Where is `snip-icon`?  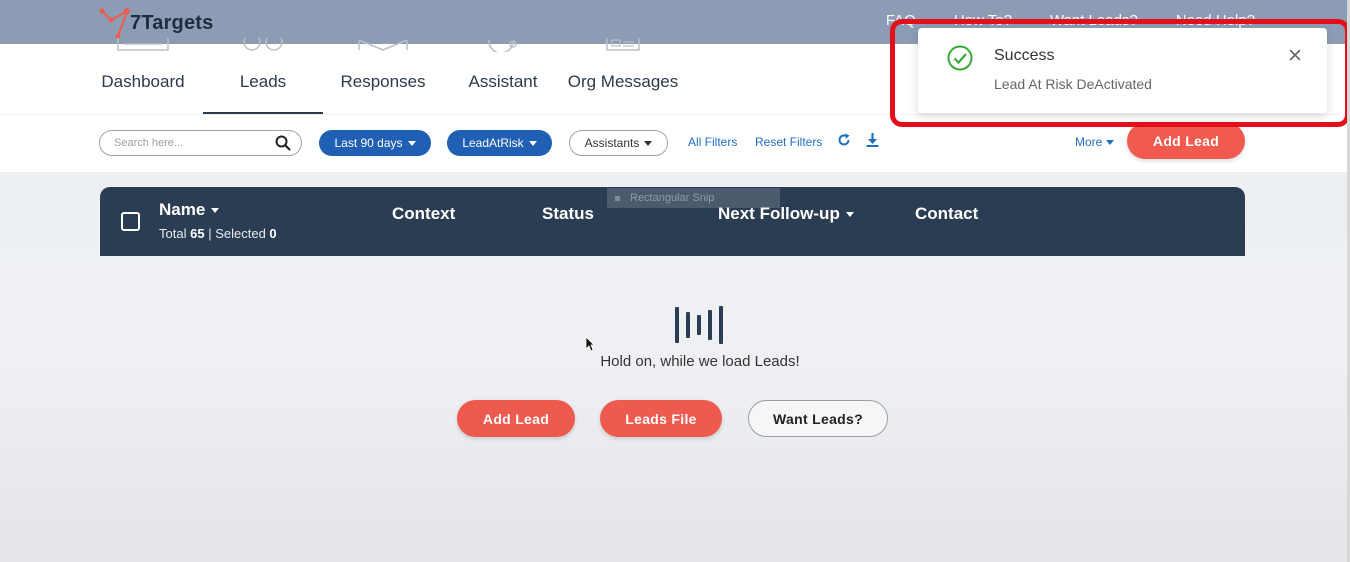 snip-icon is located at coordinates (617, 198).